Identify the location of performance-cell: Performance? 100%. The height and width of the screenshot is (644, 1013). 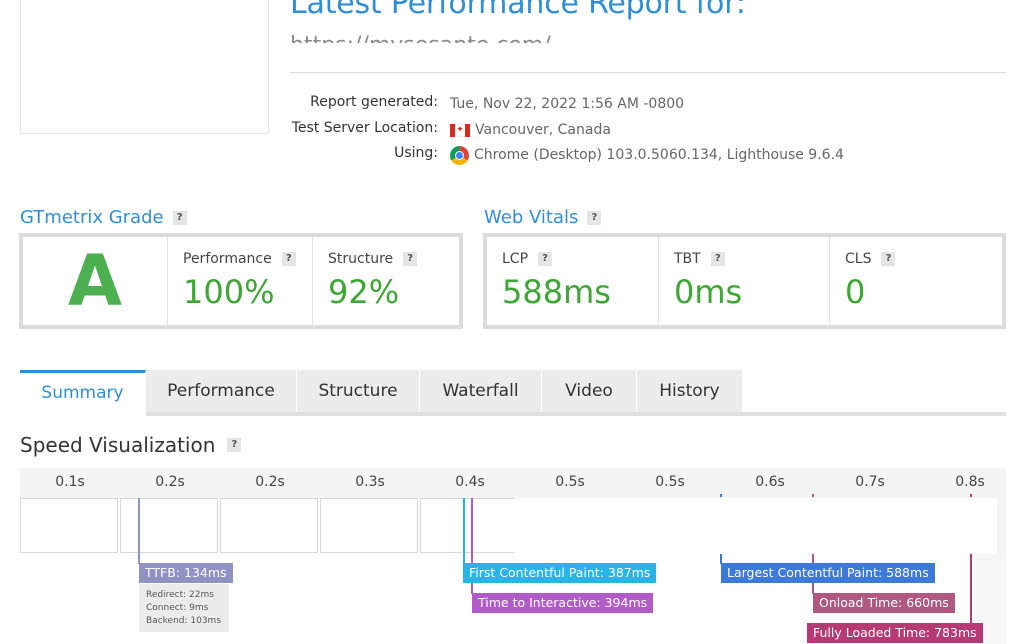
(240, 281).